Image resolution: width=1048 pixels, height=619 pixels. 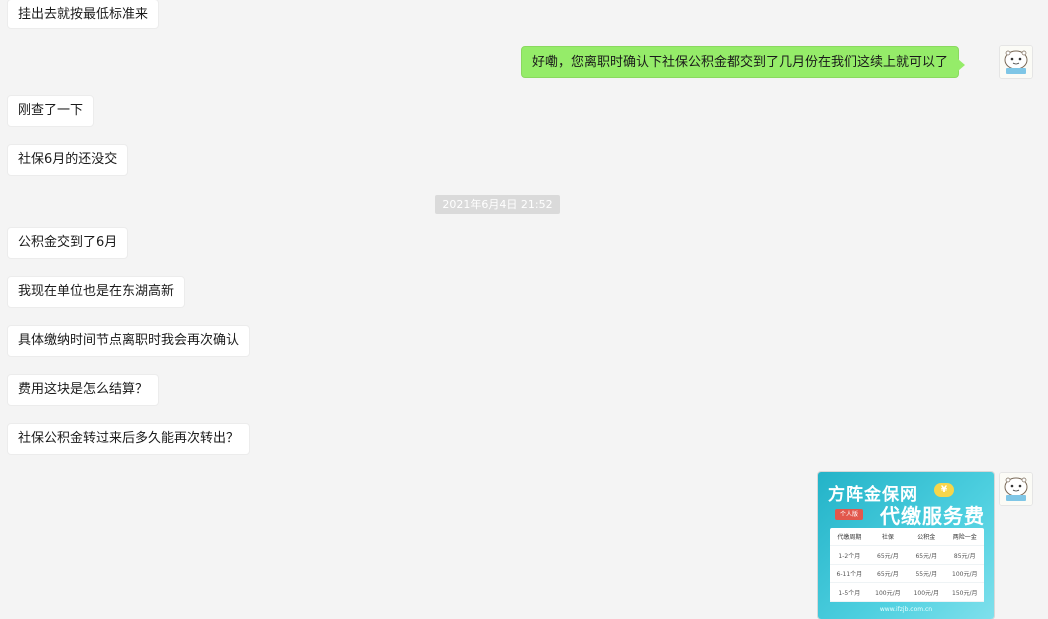 What do you see at coordinates (849, 514) in the screenshot?
I see `promo-tag: 个人版` at bounding box center [849, 514].